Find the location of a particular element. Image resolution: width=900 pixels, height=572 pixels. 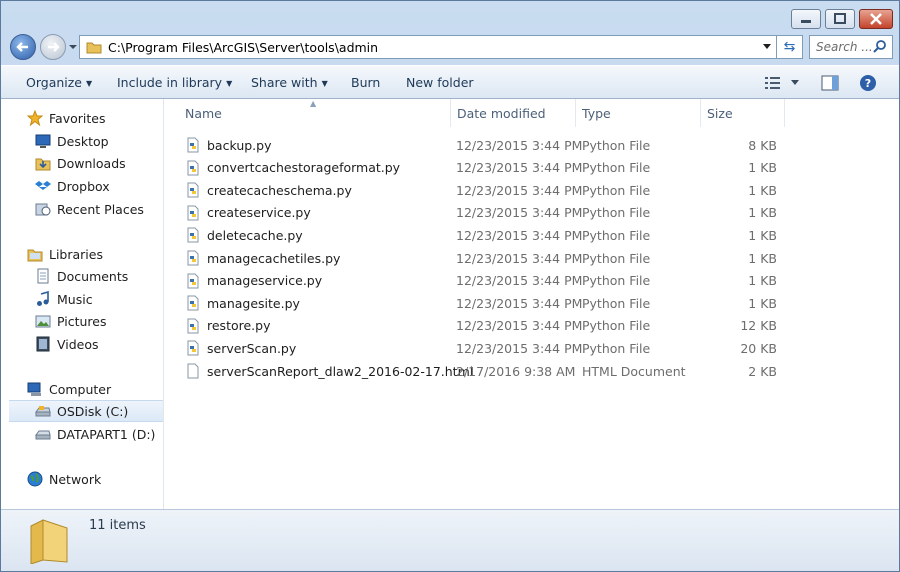

file-name-cell: convertcachestorageformat.py is located at coordinates (292, 168).